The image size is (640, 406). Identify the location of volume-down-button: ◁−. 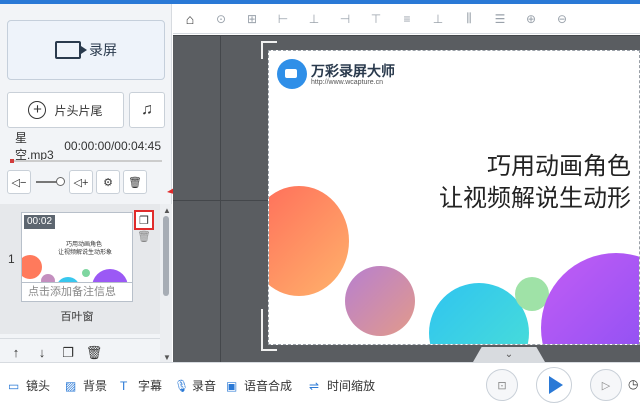
(19, 182).